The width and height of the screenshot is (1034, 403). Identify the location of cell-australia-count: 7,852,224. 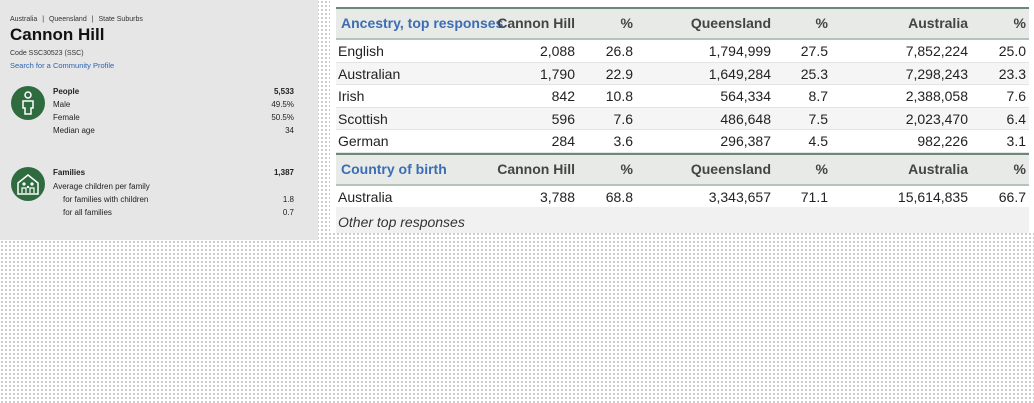
(936, 51).